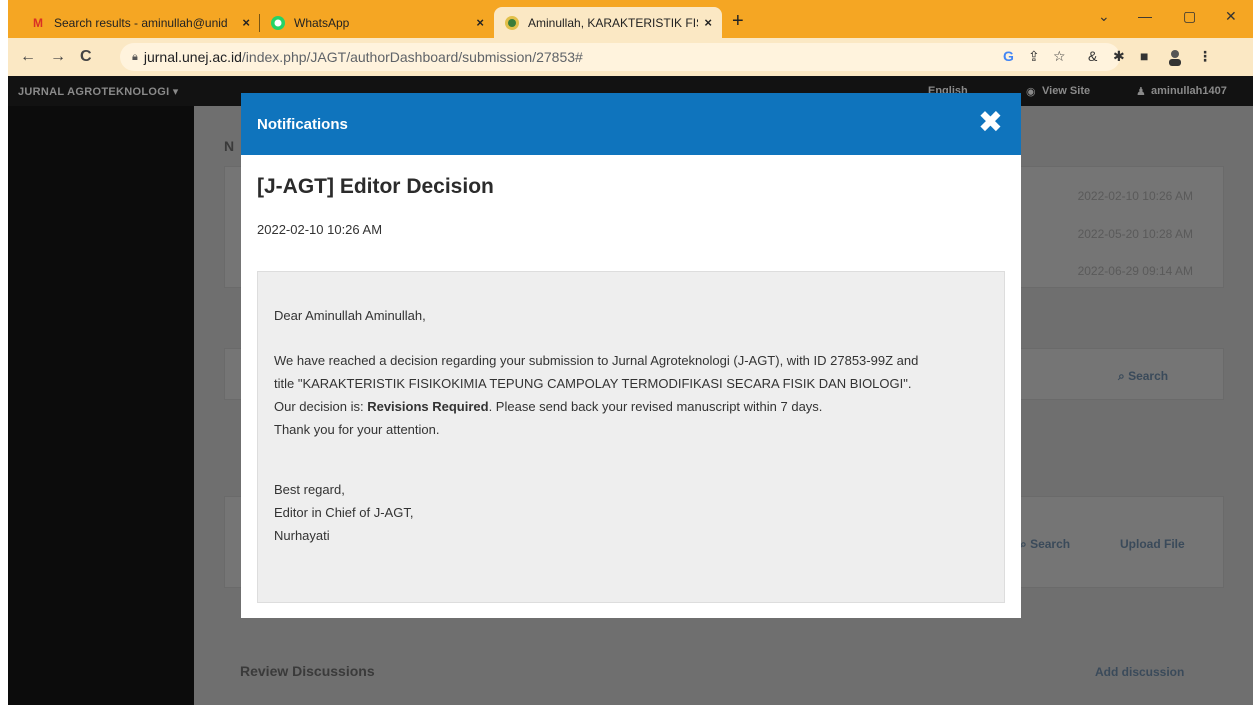 The width and height of the screenshot is (1253, 705). I want to click on tab-title: WhatsApp, so click(322, 22).